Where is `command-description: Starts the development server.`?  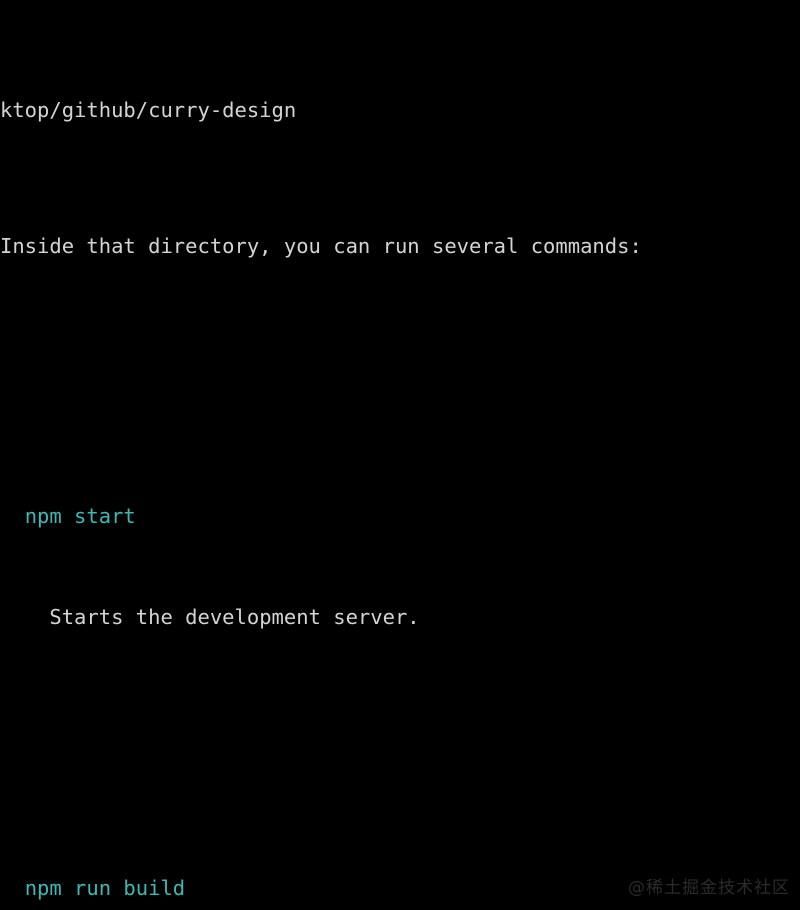
command-description: Starts the development server. is located at coordinates (234, 617).